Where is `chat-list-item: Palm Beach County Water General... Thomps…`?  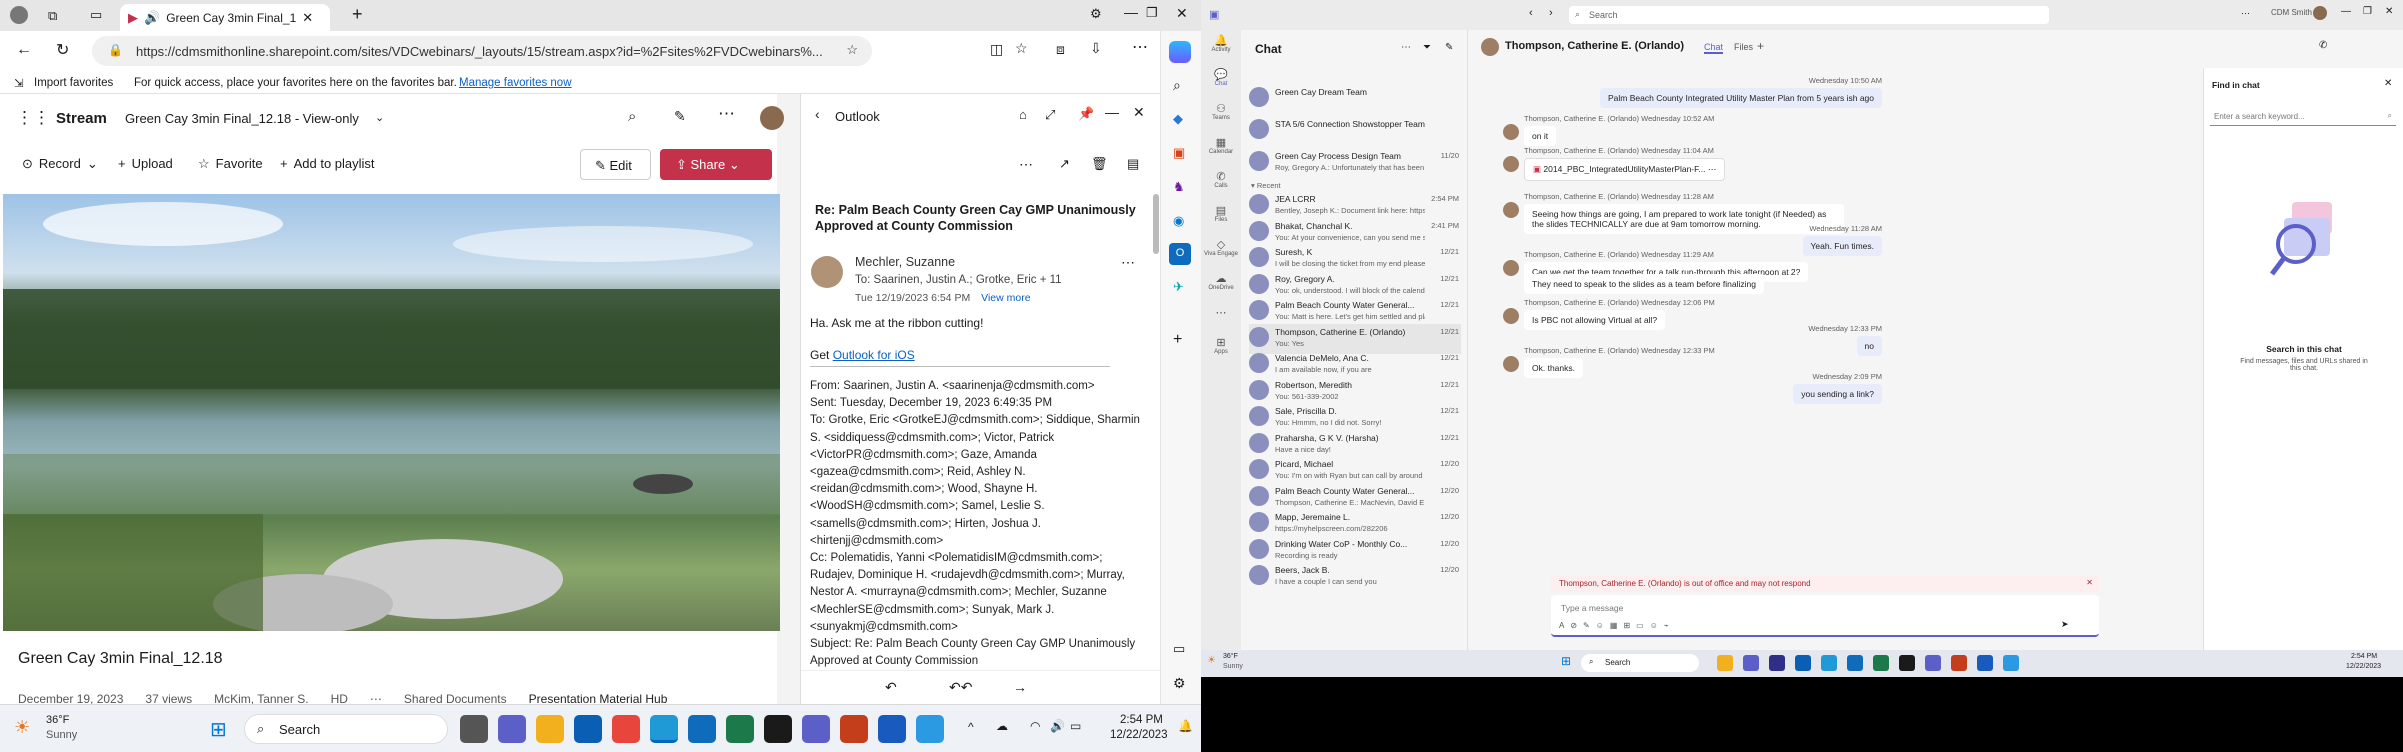 chat-list-item: Palm Beach County Water General... Thomps… is located at coordinates (1355, 498).